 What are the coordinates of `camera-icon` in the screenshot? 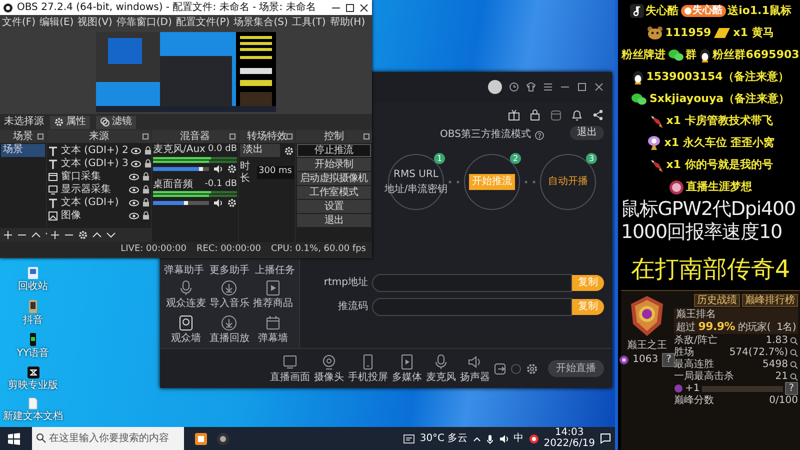 It's located at (329, 362).